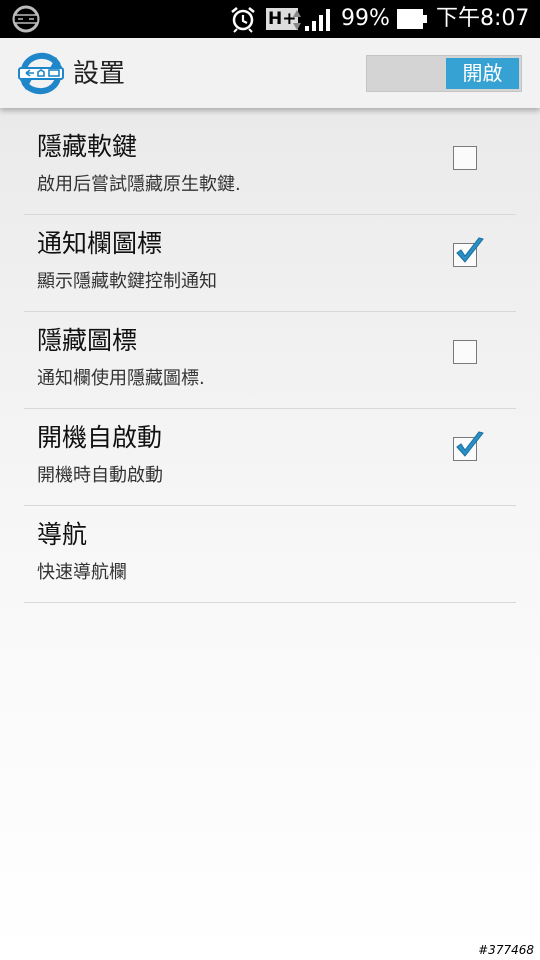 This screenshot has height=960, width=540. Describe the element at coordinates (482, 73) in the screenshot. I see `toggle-on-label: 開啟` at that location.